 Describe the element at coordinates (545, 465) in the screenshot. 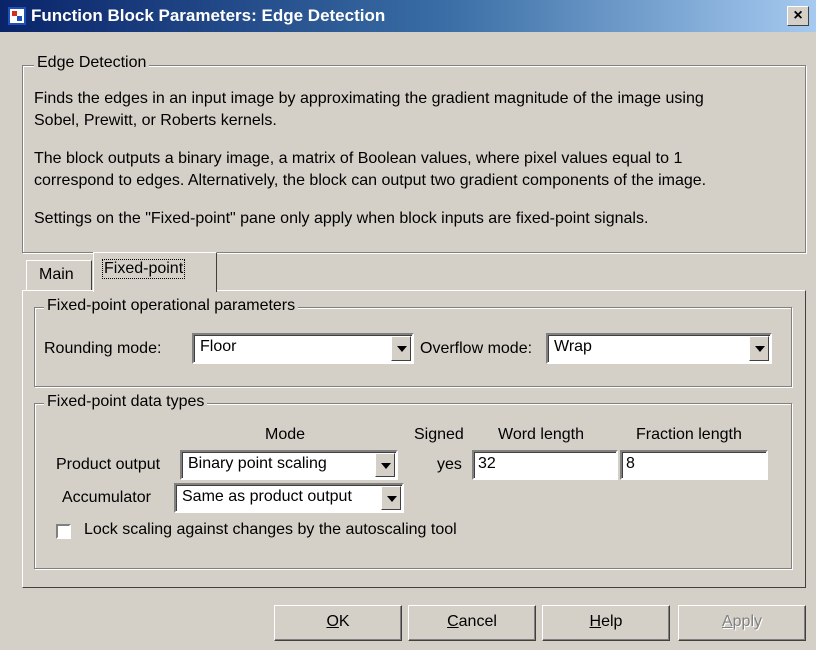

I see `word-length-input: 32` at that location.